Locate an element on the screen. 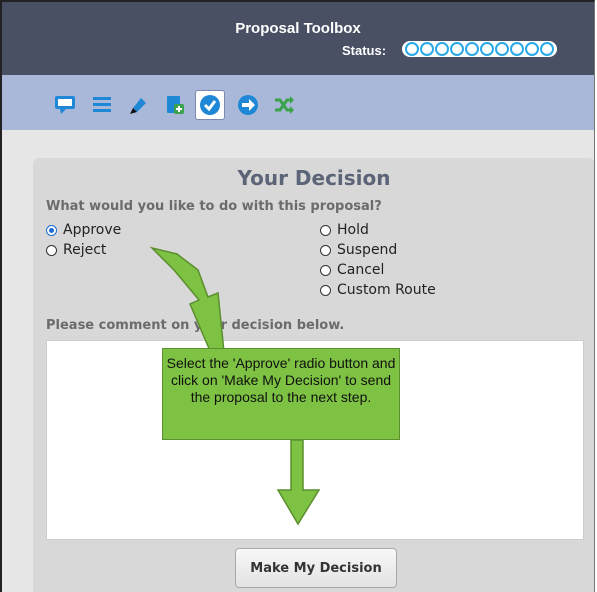 The image size is (597, 592). radio-reject-label: Reject is located at coordinates (85, 250).